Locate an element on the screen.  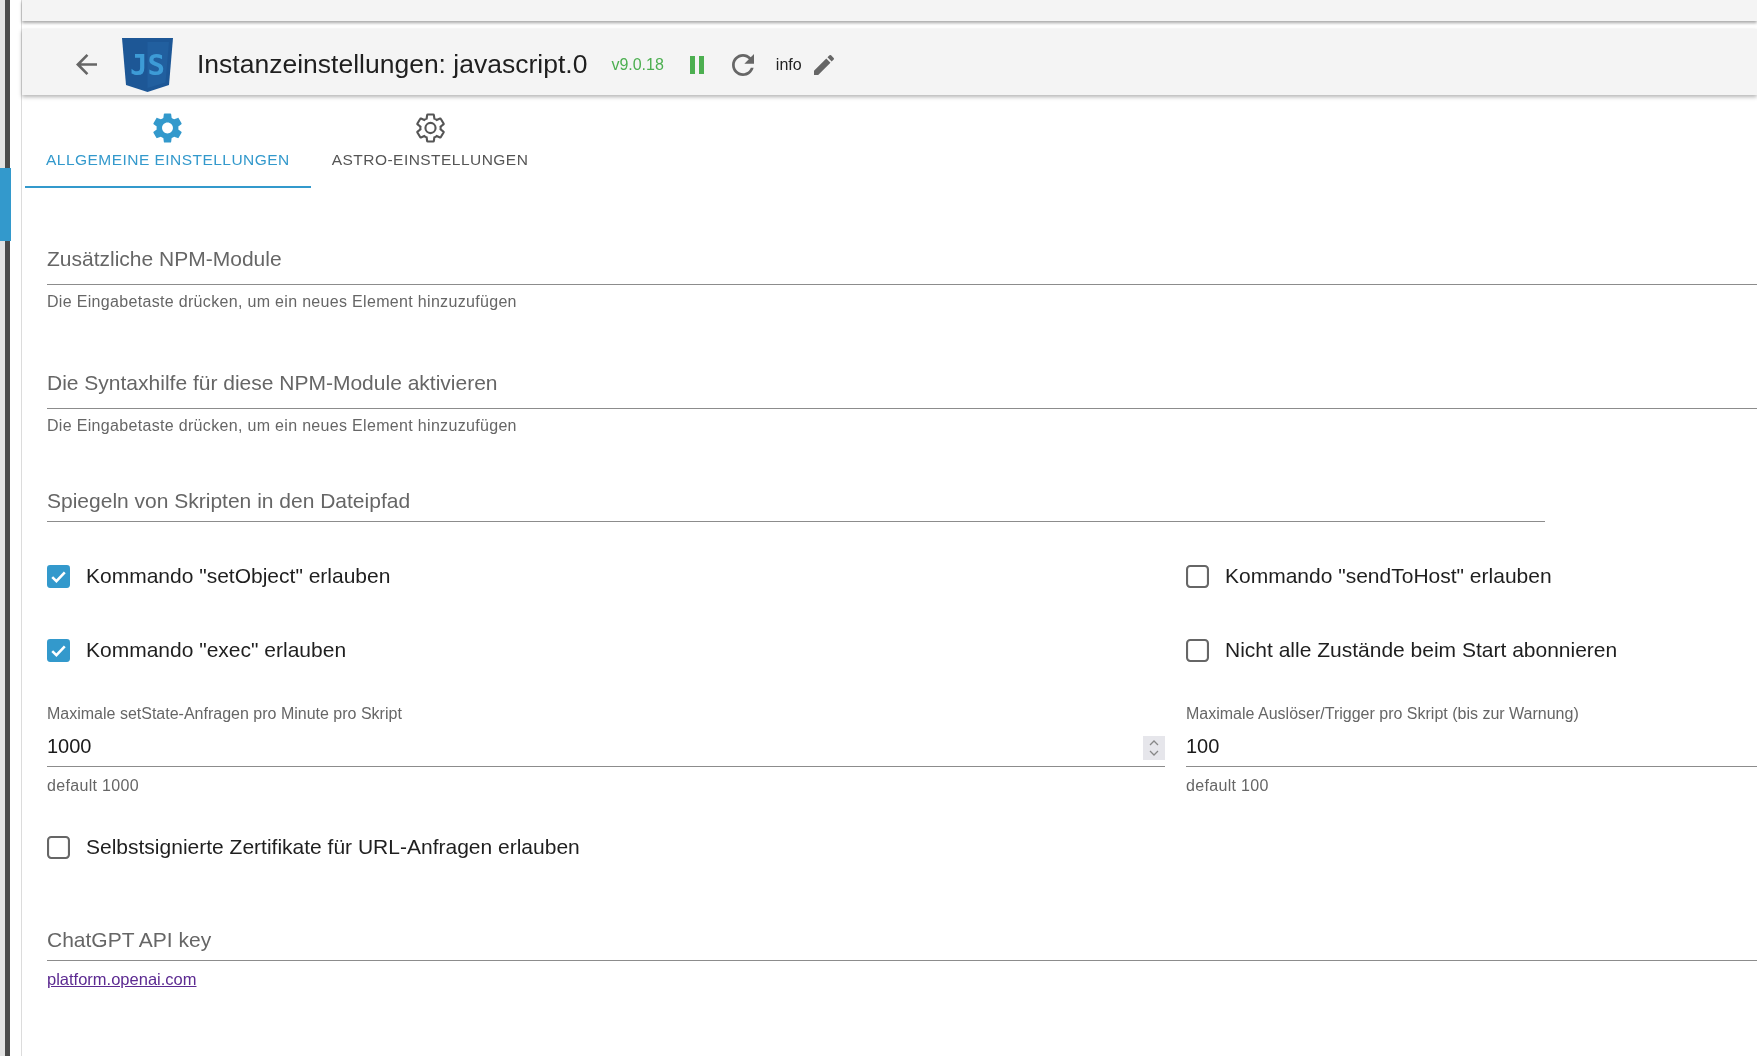
checkbox-label: Nicht alle Zustände beim Start abonnieren is located at coordinates (1421, 650).